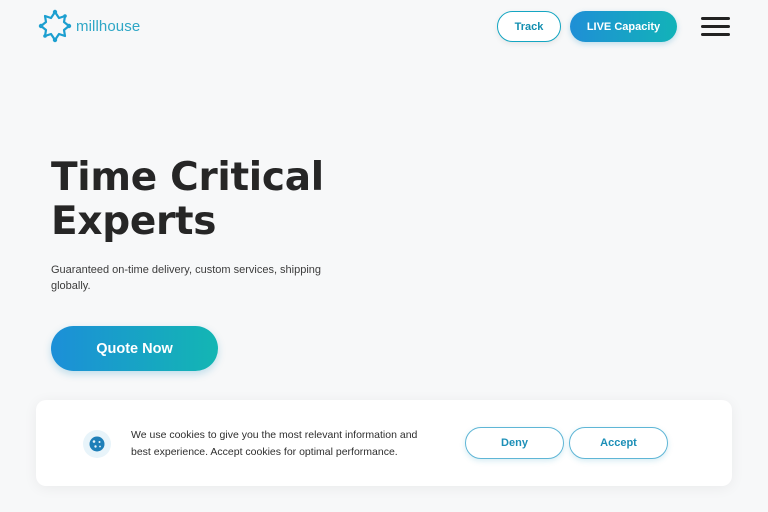 This screenshot has height=512, width=768. Describe the element at coordinates (134, 348) in the screenshot. I see `quote-now-button: Quote Now` at that location.